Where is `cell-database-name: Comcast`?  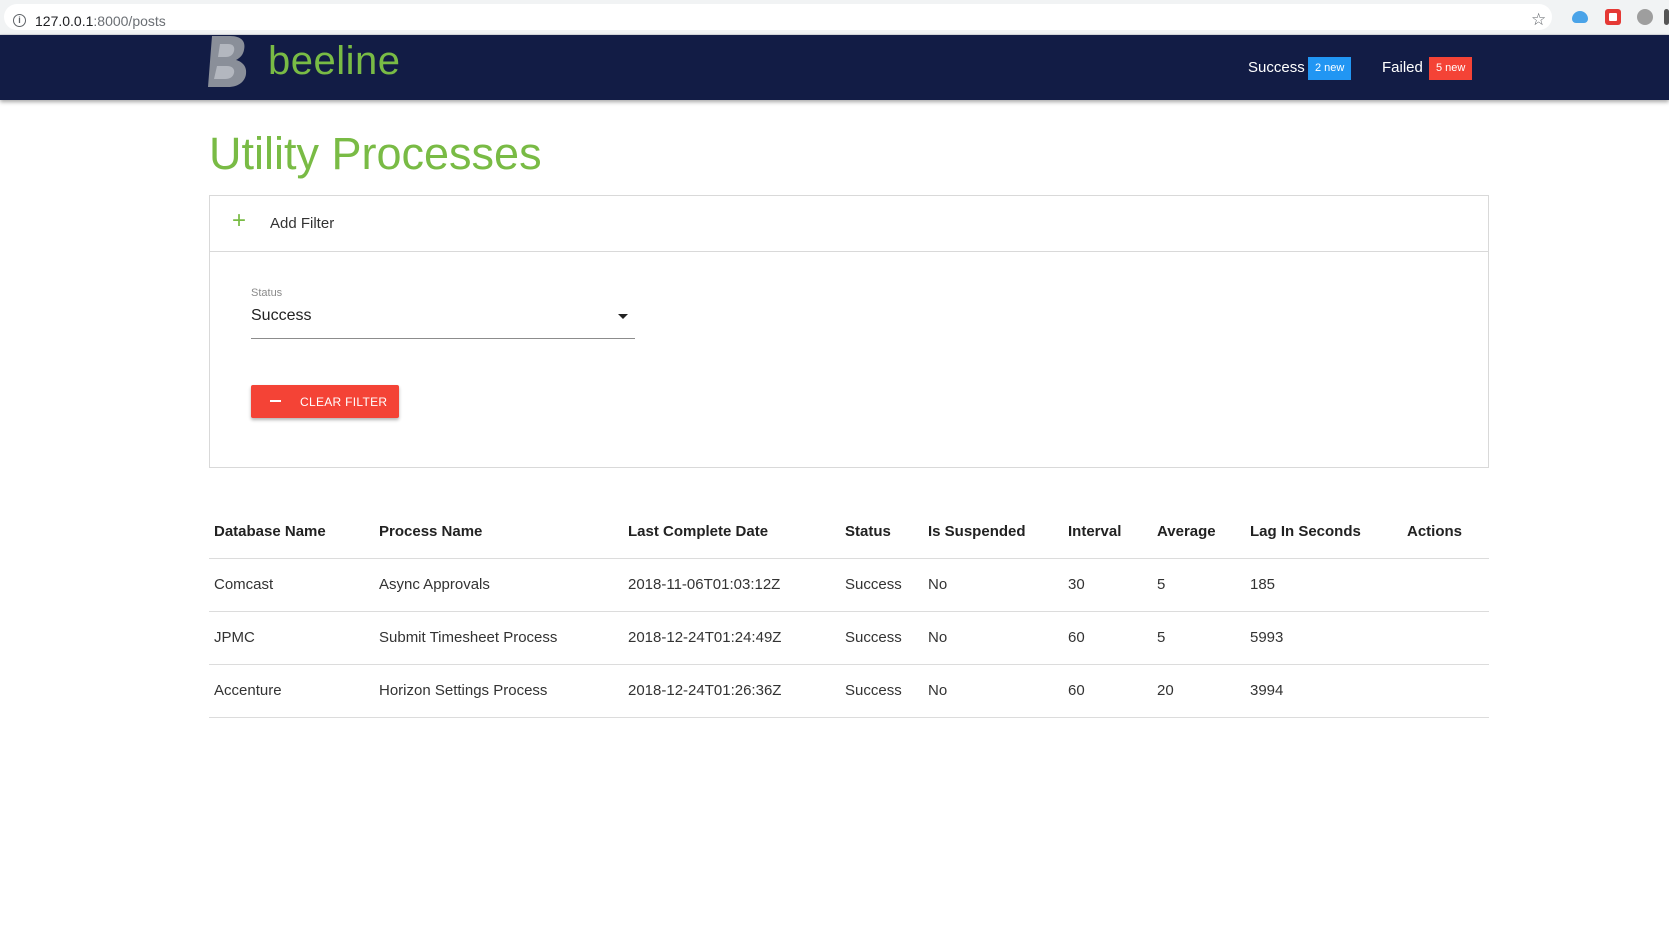
cell-database-name: Comcast is located at coordinates (291, 585).